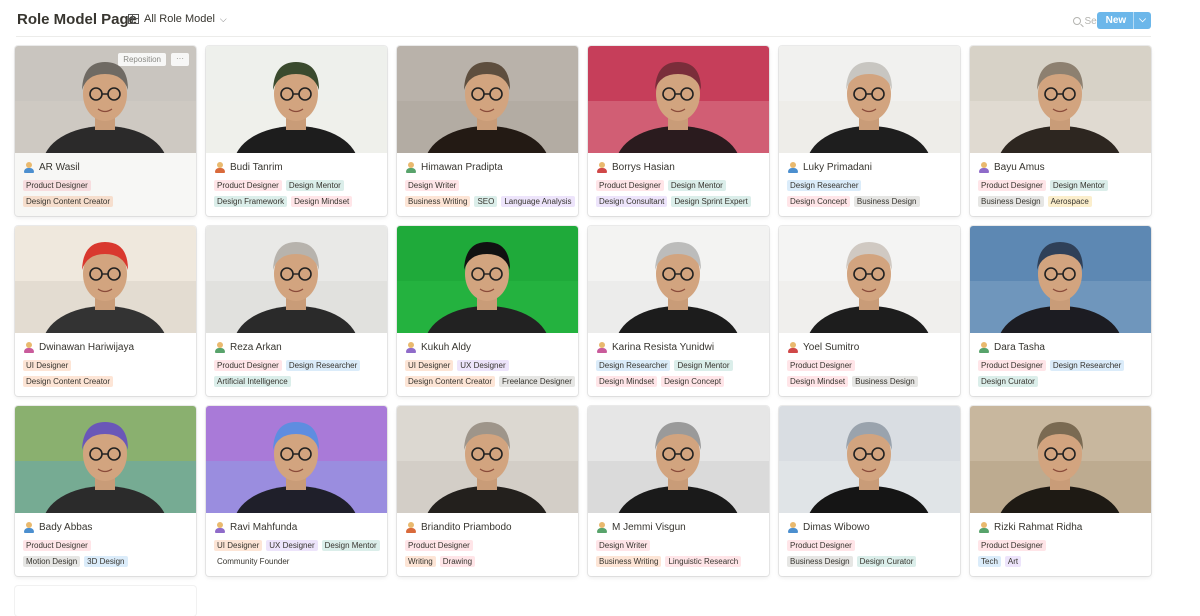  Describe the element at coordinates (869, 185) in the screenshot. I see `role-tags: Design Researcher` at that location.